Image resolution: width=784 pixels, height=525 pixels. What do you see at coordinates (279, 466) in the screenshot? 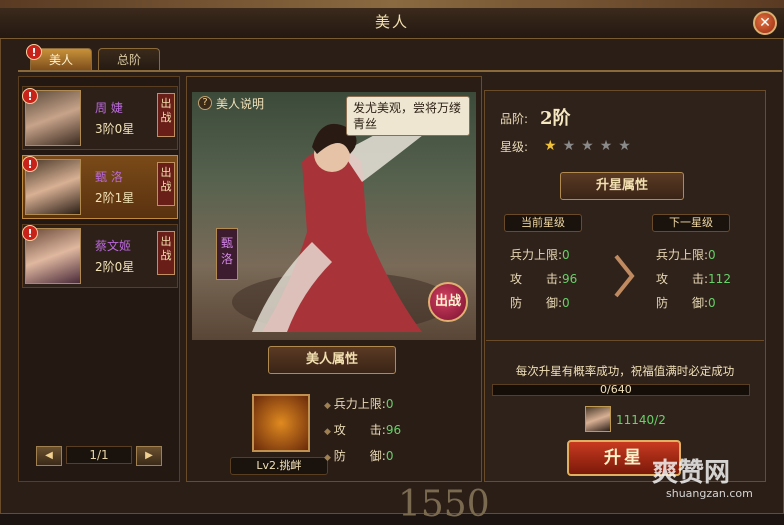
I see `skill-label: Lv2.挑衅` at bounding box center [279, 466].